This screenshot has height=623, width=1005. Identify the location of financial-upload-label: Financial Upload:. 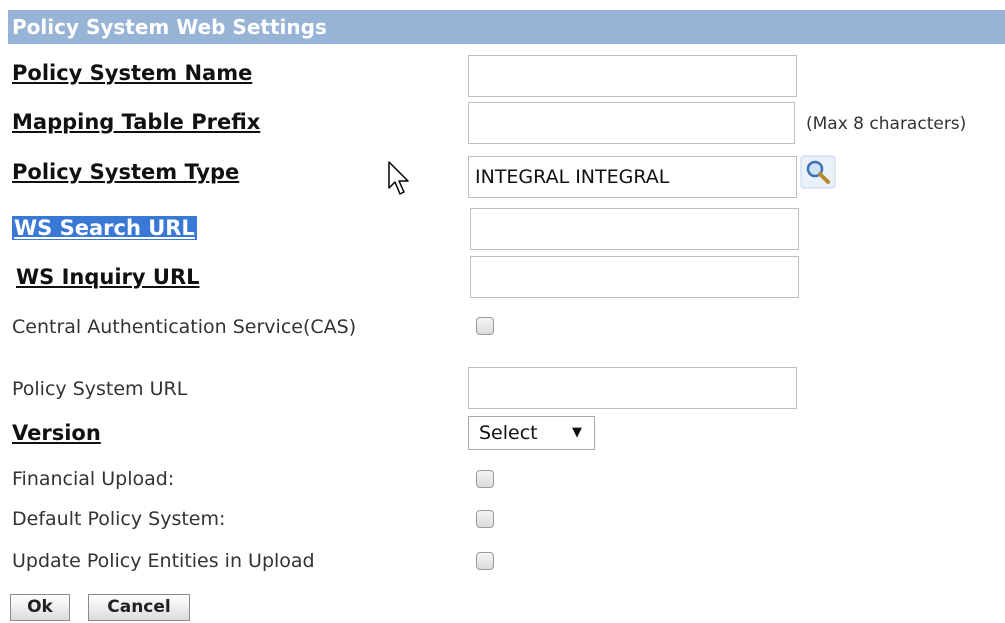
(93, 479).